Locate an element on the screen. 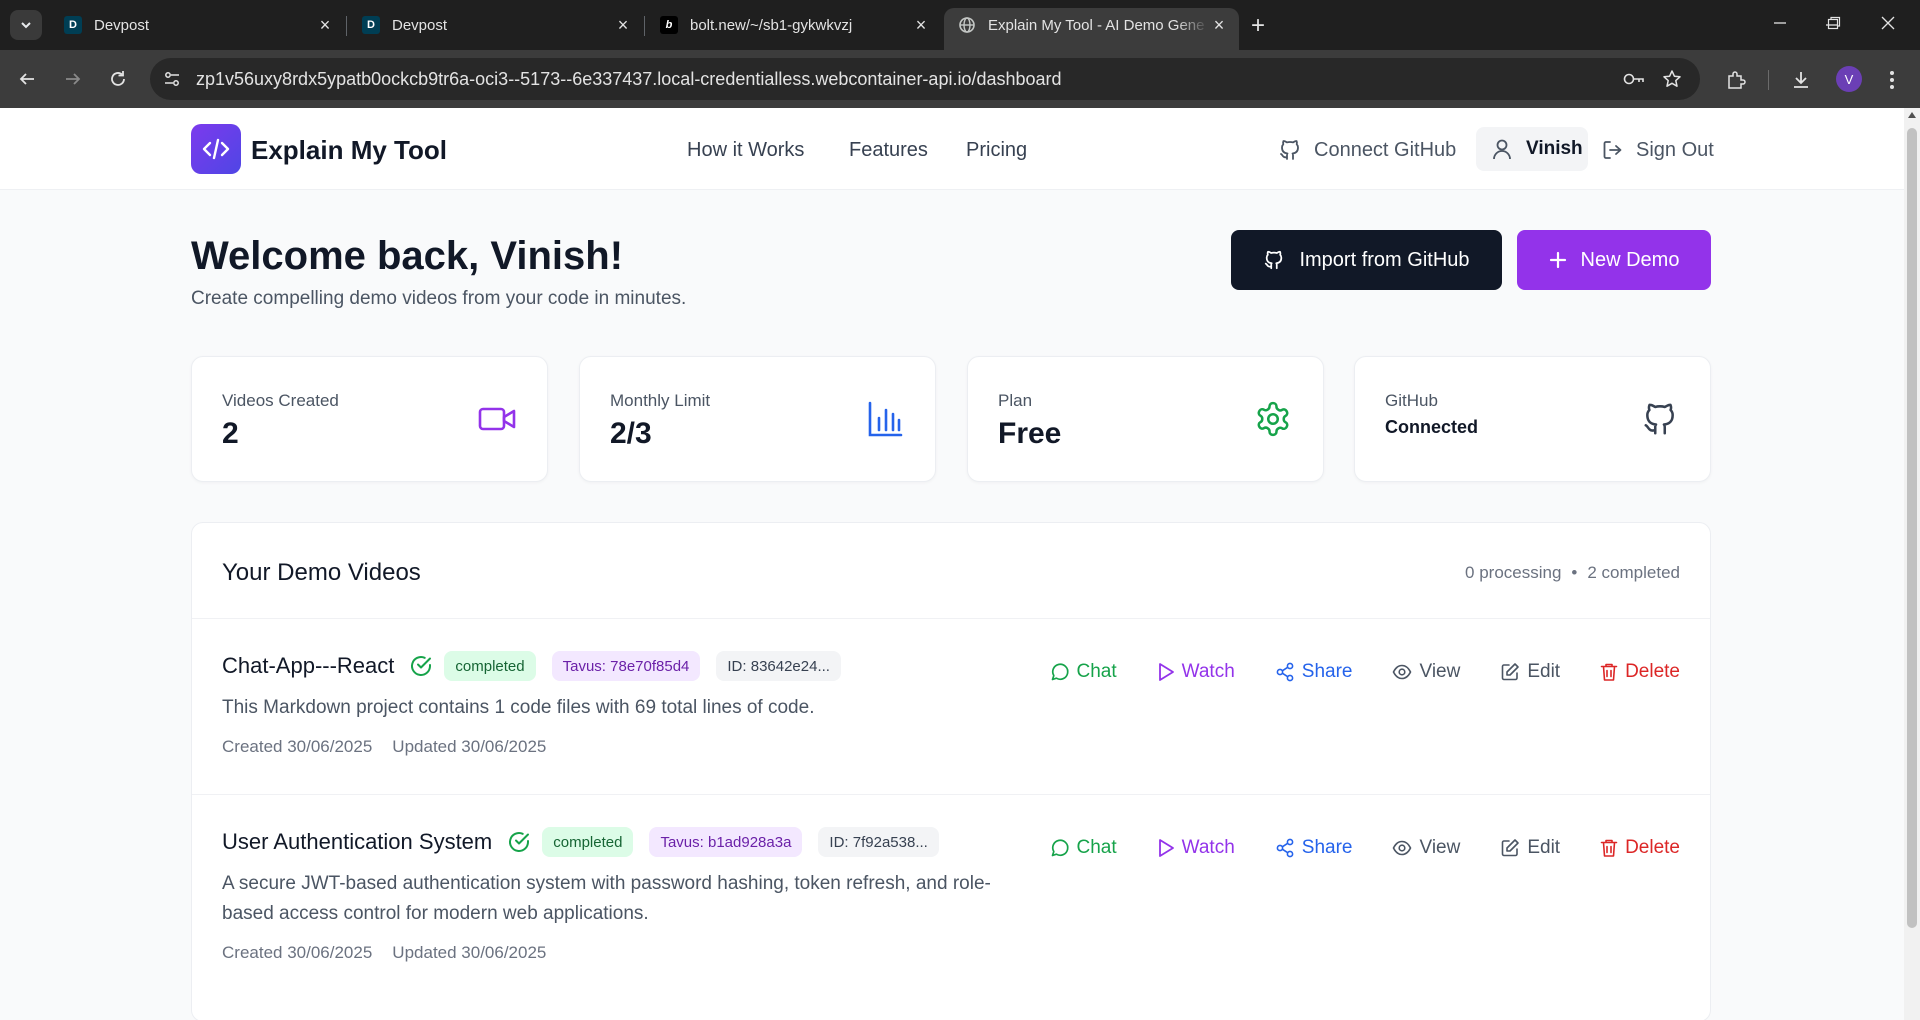  tavus-id-badge: Tavus: b1ad928a3a is located at coordinates (726, 842).